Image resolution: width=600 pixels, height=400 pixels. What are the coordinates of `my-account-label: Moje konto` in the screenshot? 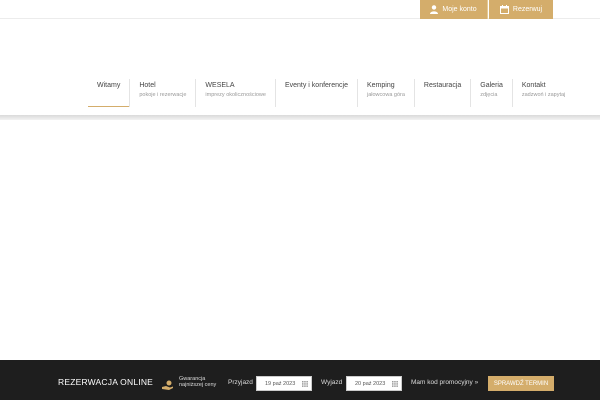 It's located at (459, 9).